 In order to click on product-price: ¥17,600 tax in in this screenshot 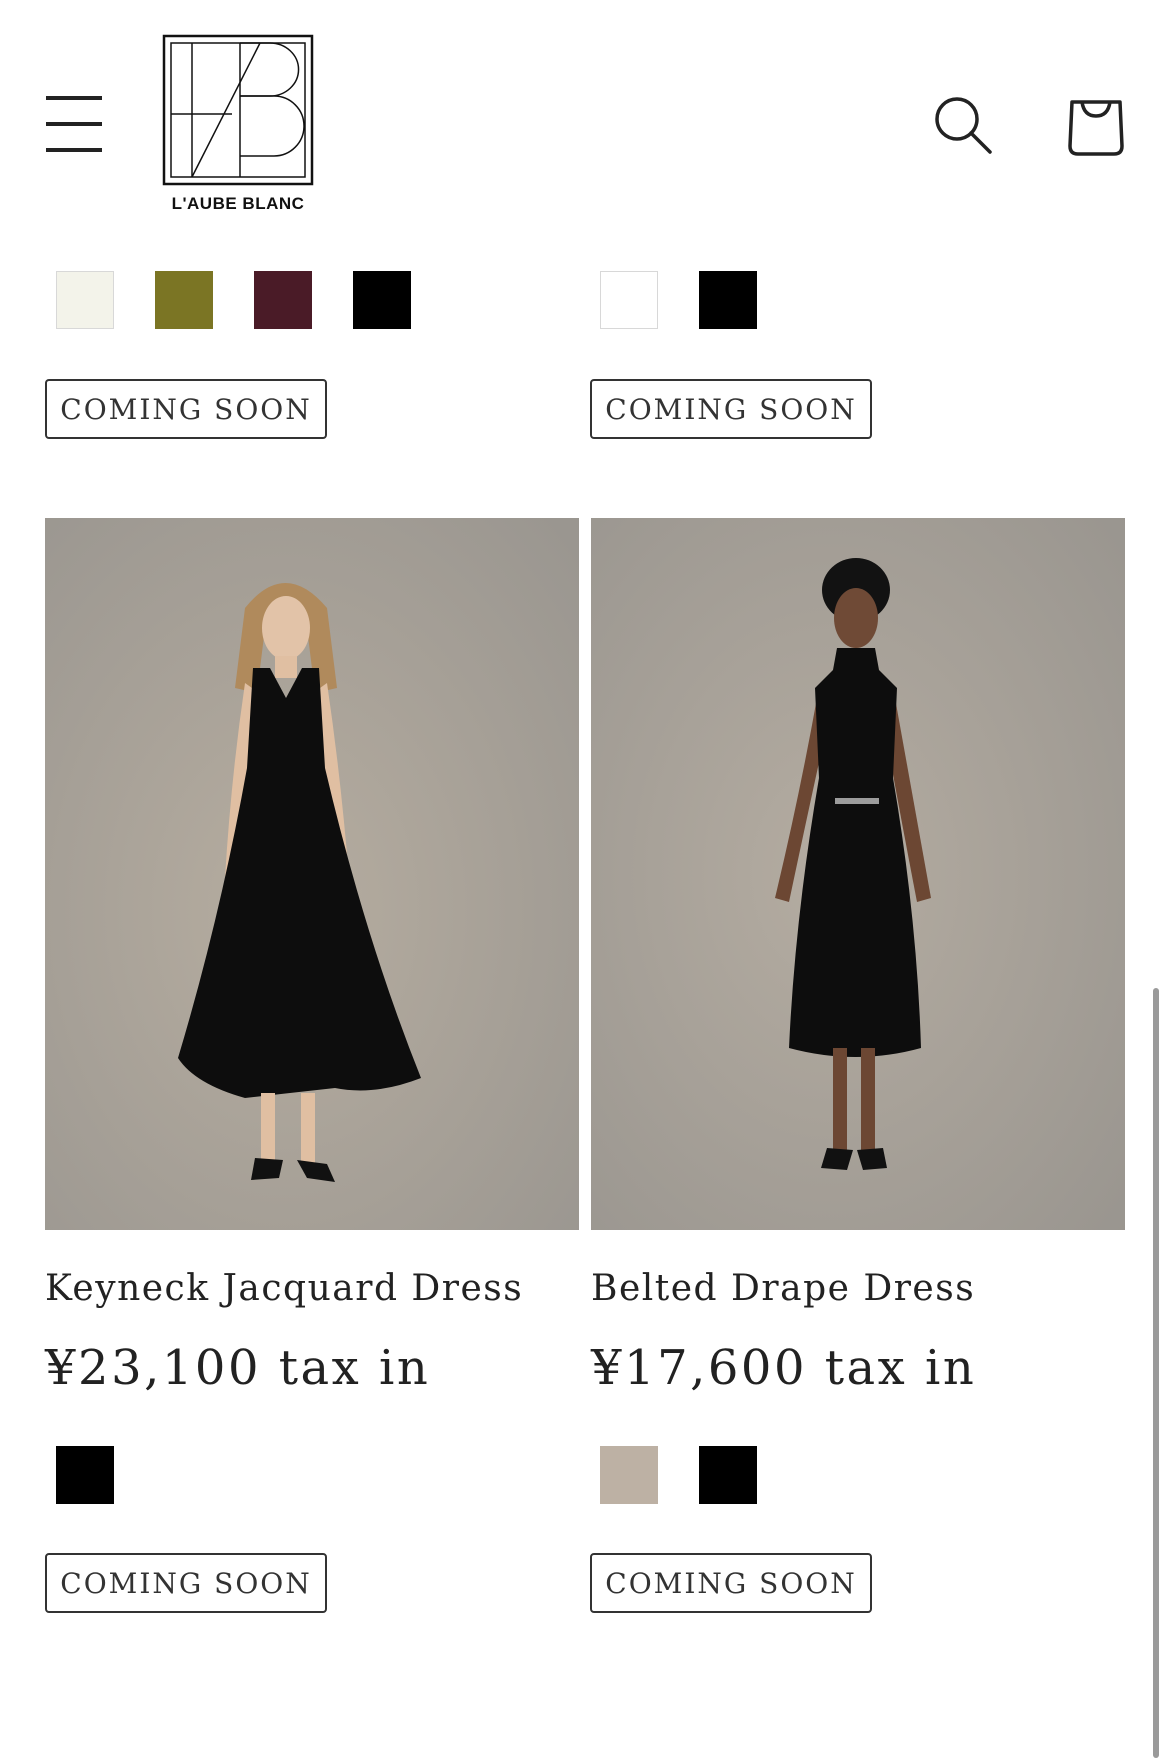, I will do `click(784, 1368)`.